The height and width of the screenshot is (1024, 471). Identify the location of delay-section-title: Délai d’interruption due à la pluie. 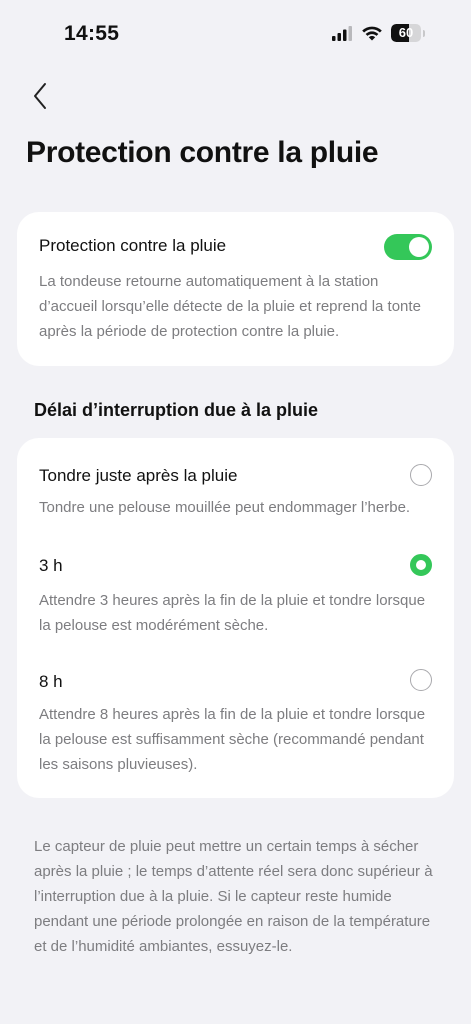
(176, 410).